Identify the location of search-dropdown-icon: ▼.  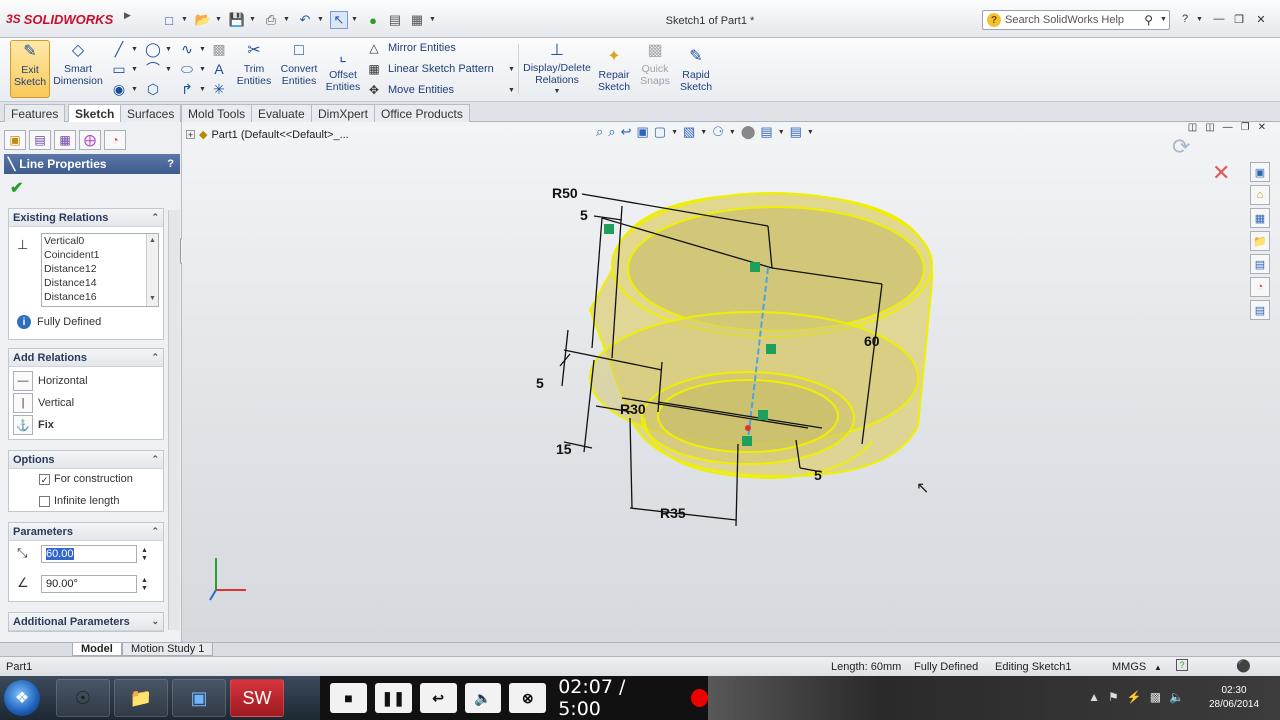
(1163, 19).